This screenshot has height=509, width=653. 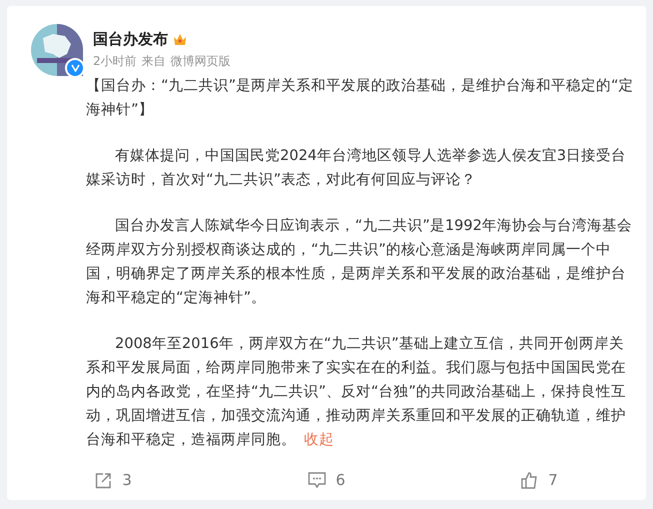 I want to click on comment-icon, so click(x=317, y=480).